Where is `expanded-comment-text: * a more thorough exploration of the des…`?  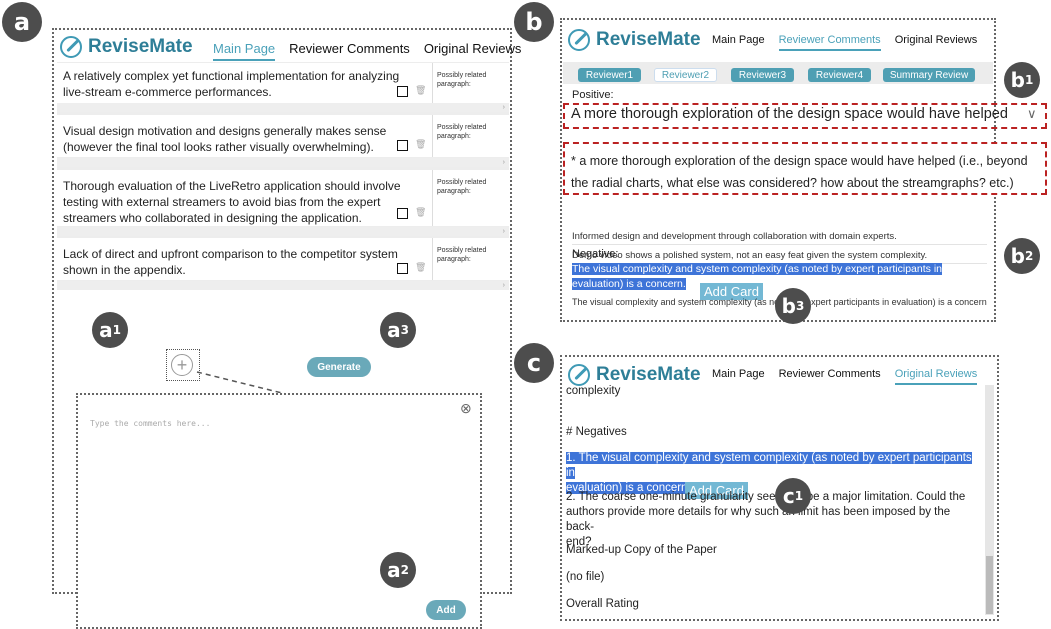
expanded-comment-text: * a more thorough exploration of the des… is located at coordinates (799, 172).